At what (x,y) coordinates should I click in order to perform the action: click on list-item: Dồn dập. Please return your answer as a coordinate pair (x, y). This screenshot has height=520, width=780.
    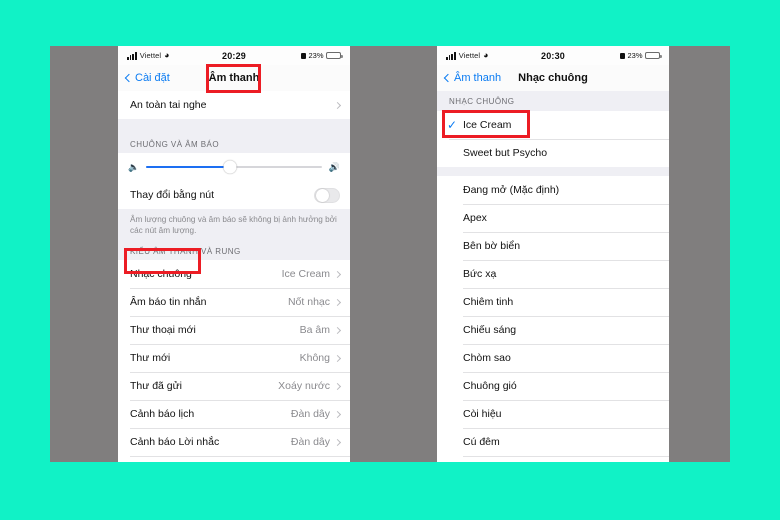
    Looking at the image, I should click on (553, 459).